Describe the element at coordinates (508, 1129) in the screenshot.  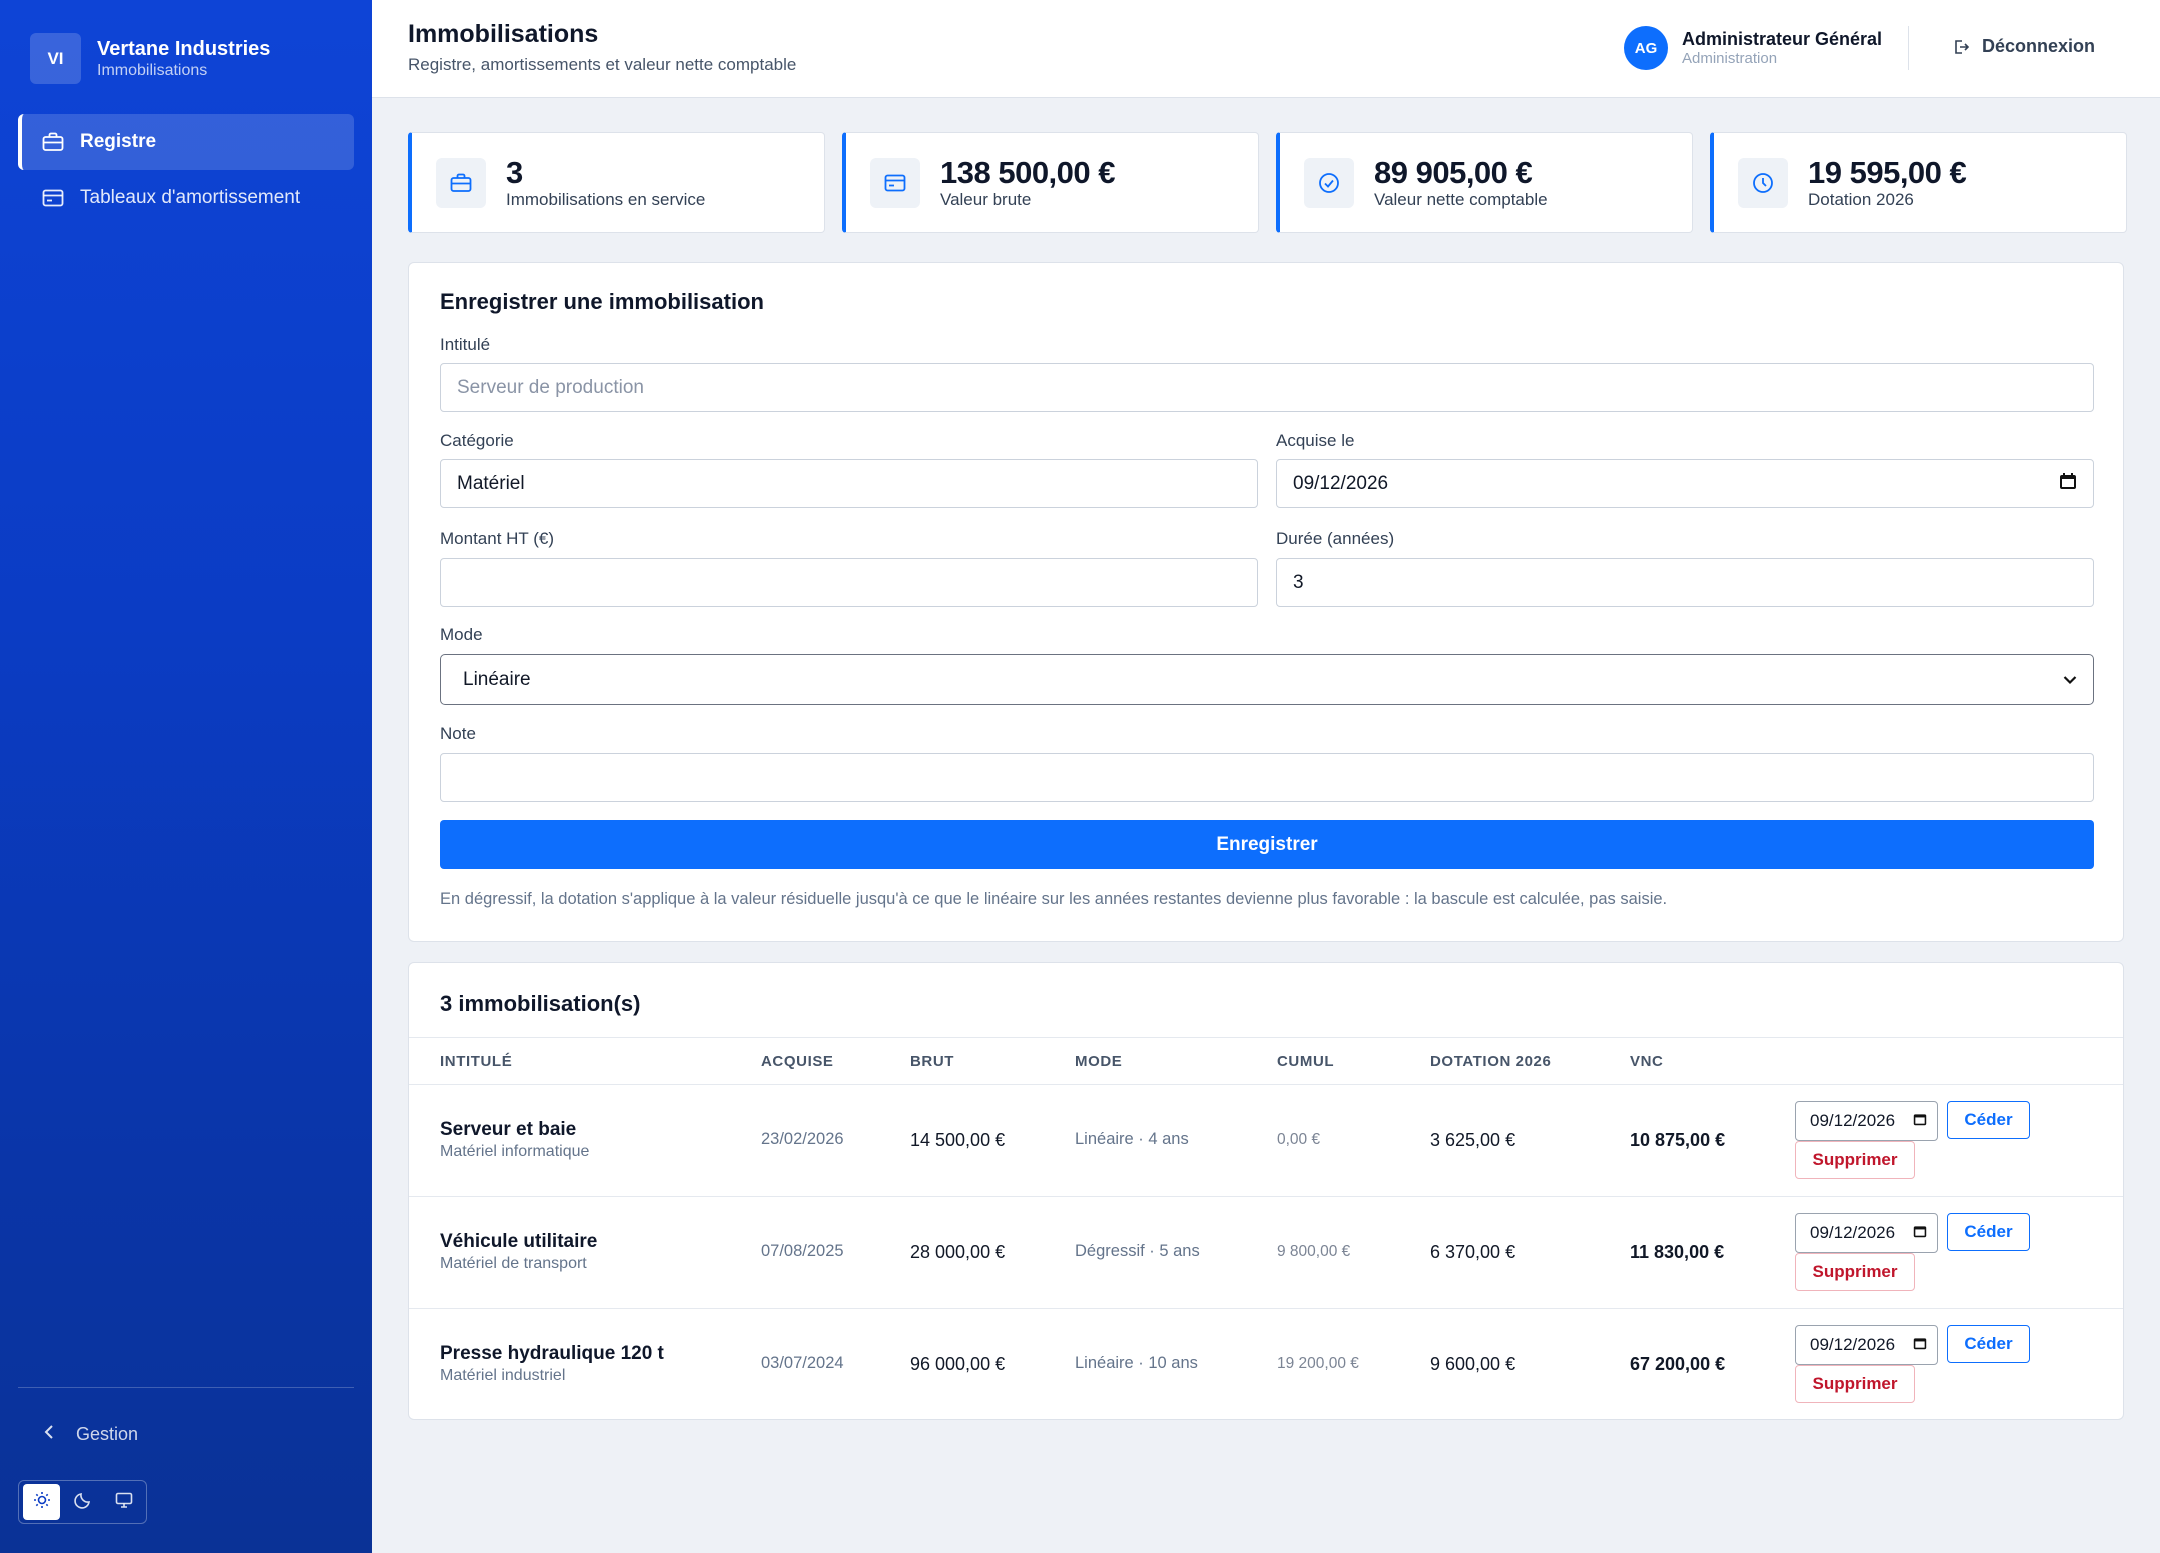
I see `asset-name: Serveur et baie` at that location.